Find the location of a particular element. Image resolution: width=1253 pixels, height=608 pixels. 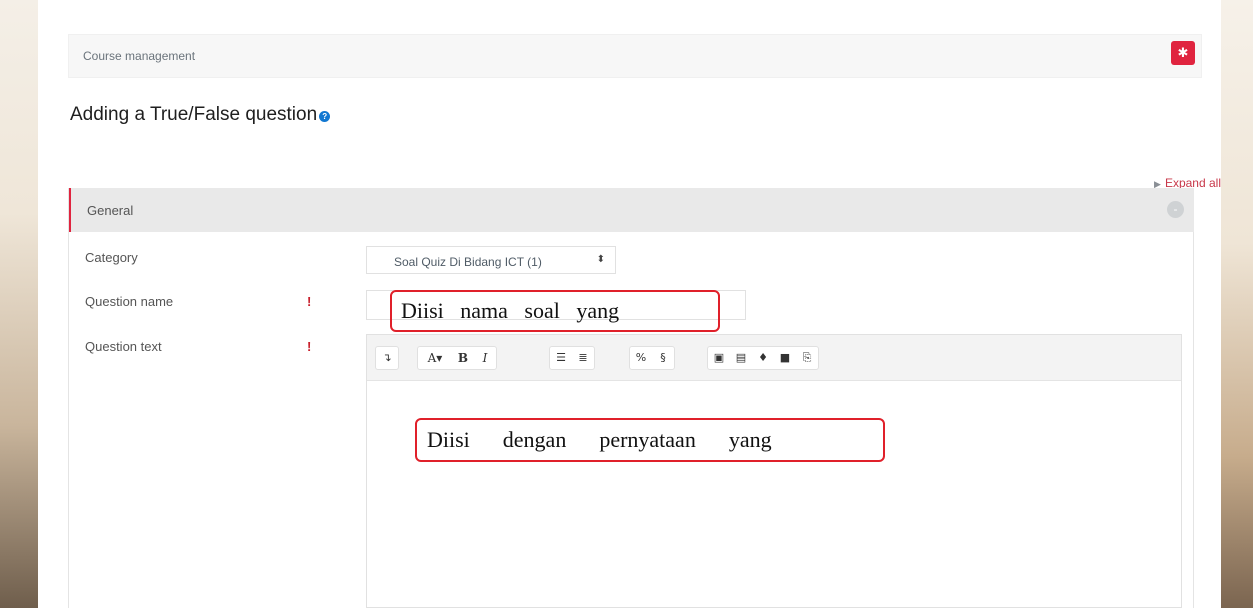

help-icon: ? is located at coordinates (325, 116).